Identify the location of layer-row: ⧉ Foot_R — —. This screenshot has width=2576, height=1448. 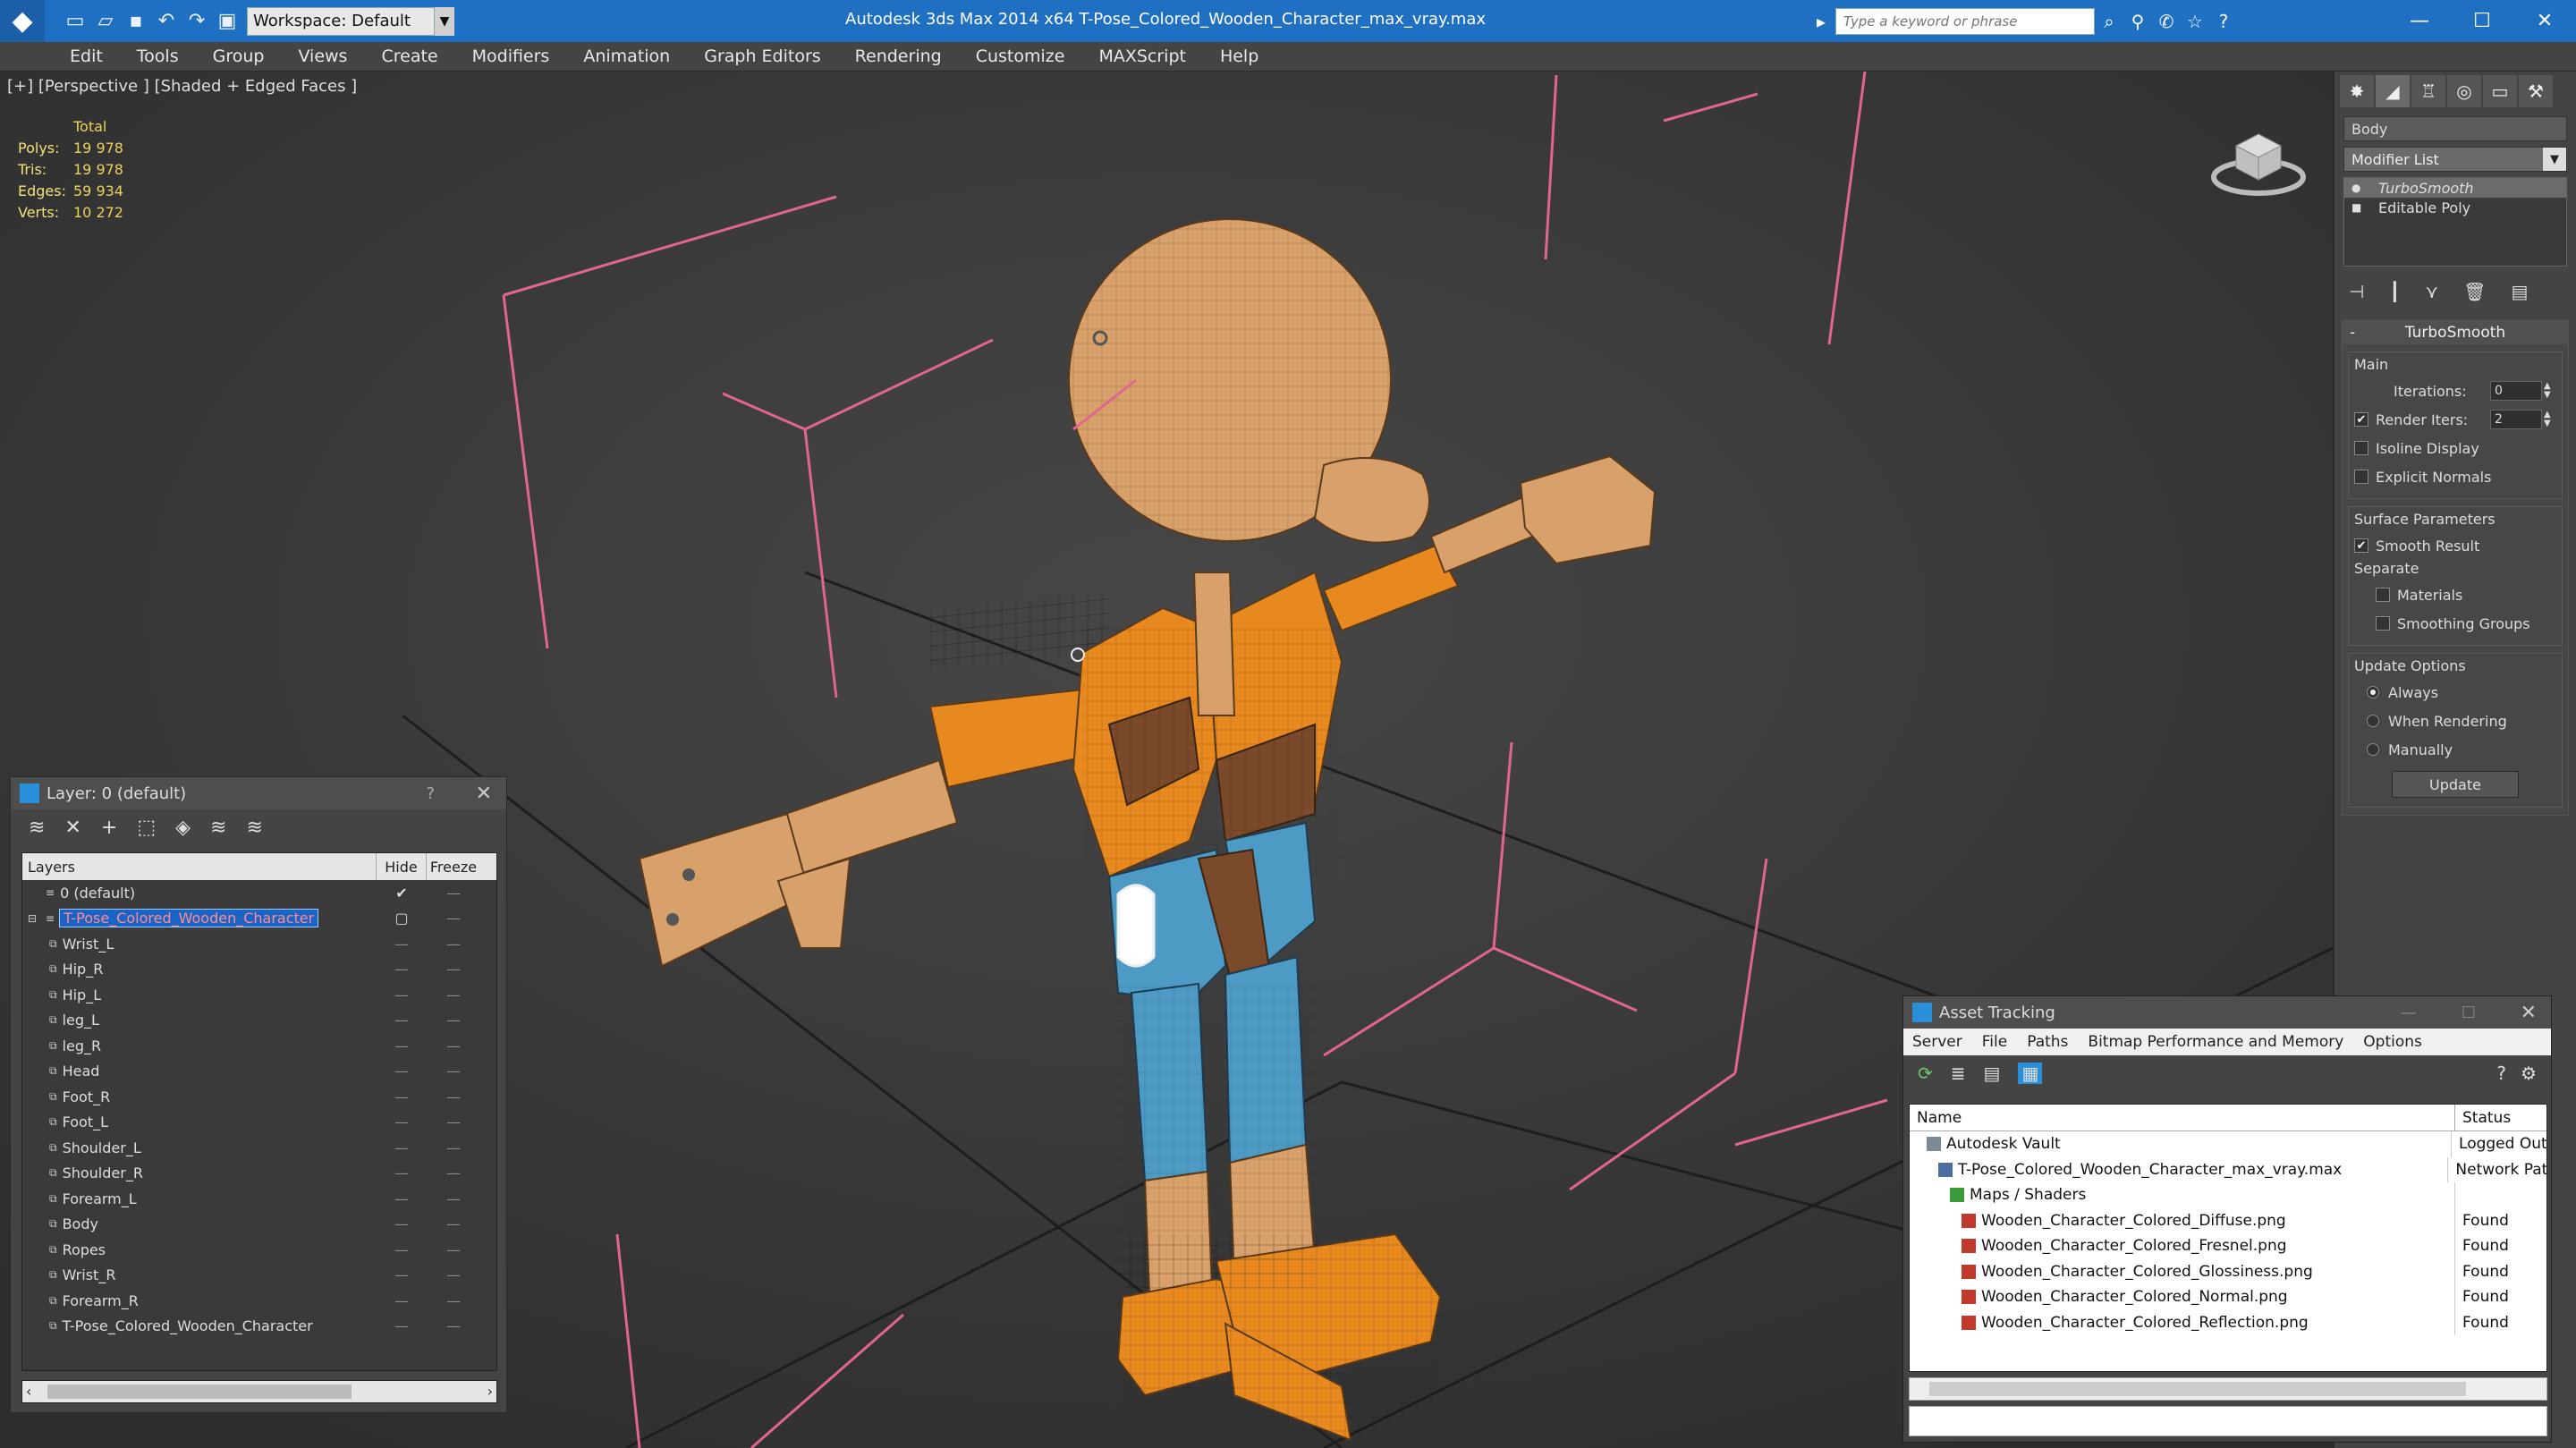
(259, 1097).